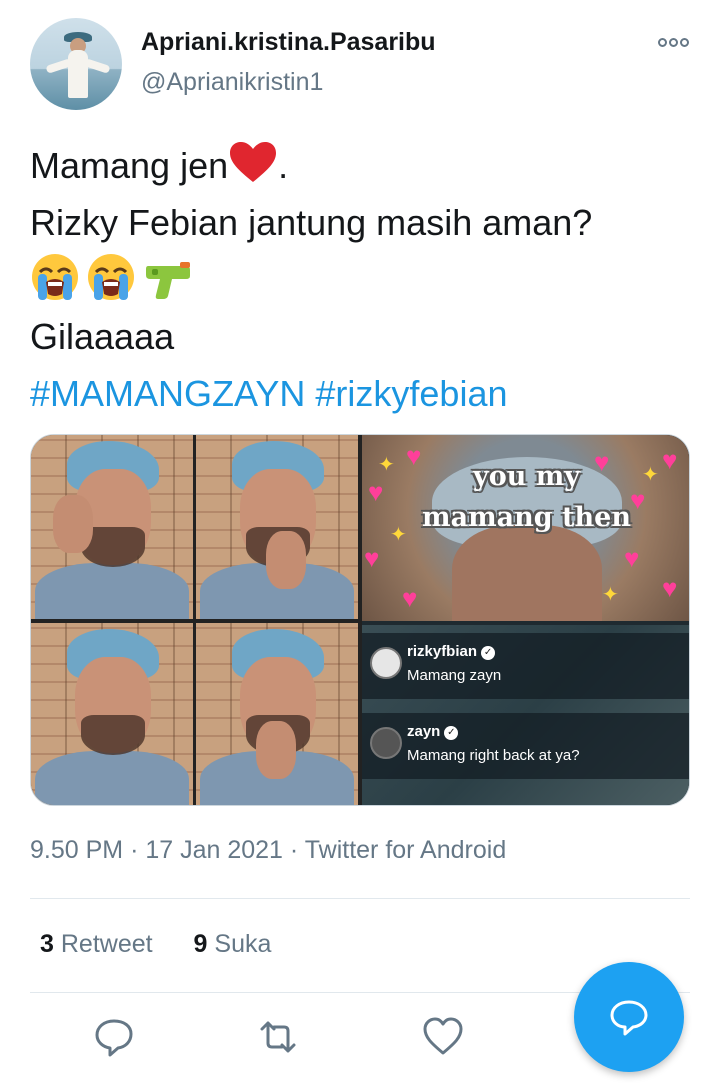 Image resolution: width=720 pixels, height=1092 pixels. I want to click on divider, so click(360, 898).